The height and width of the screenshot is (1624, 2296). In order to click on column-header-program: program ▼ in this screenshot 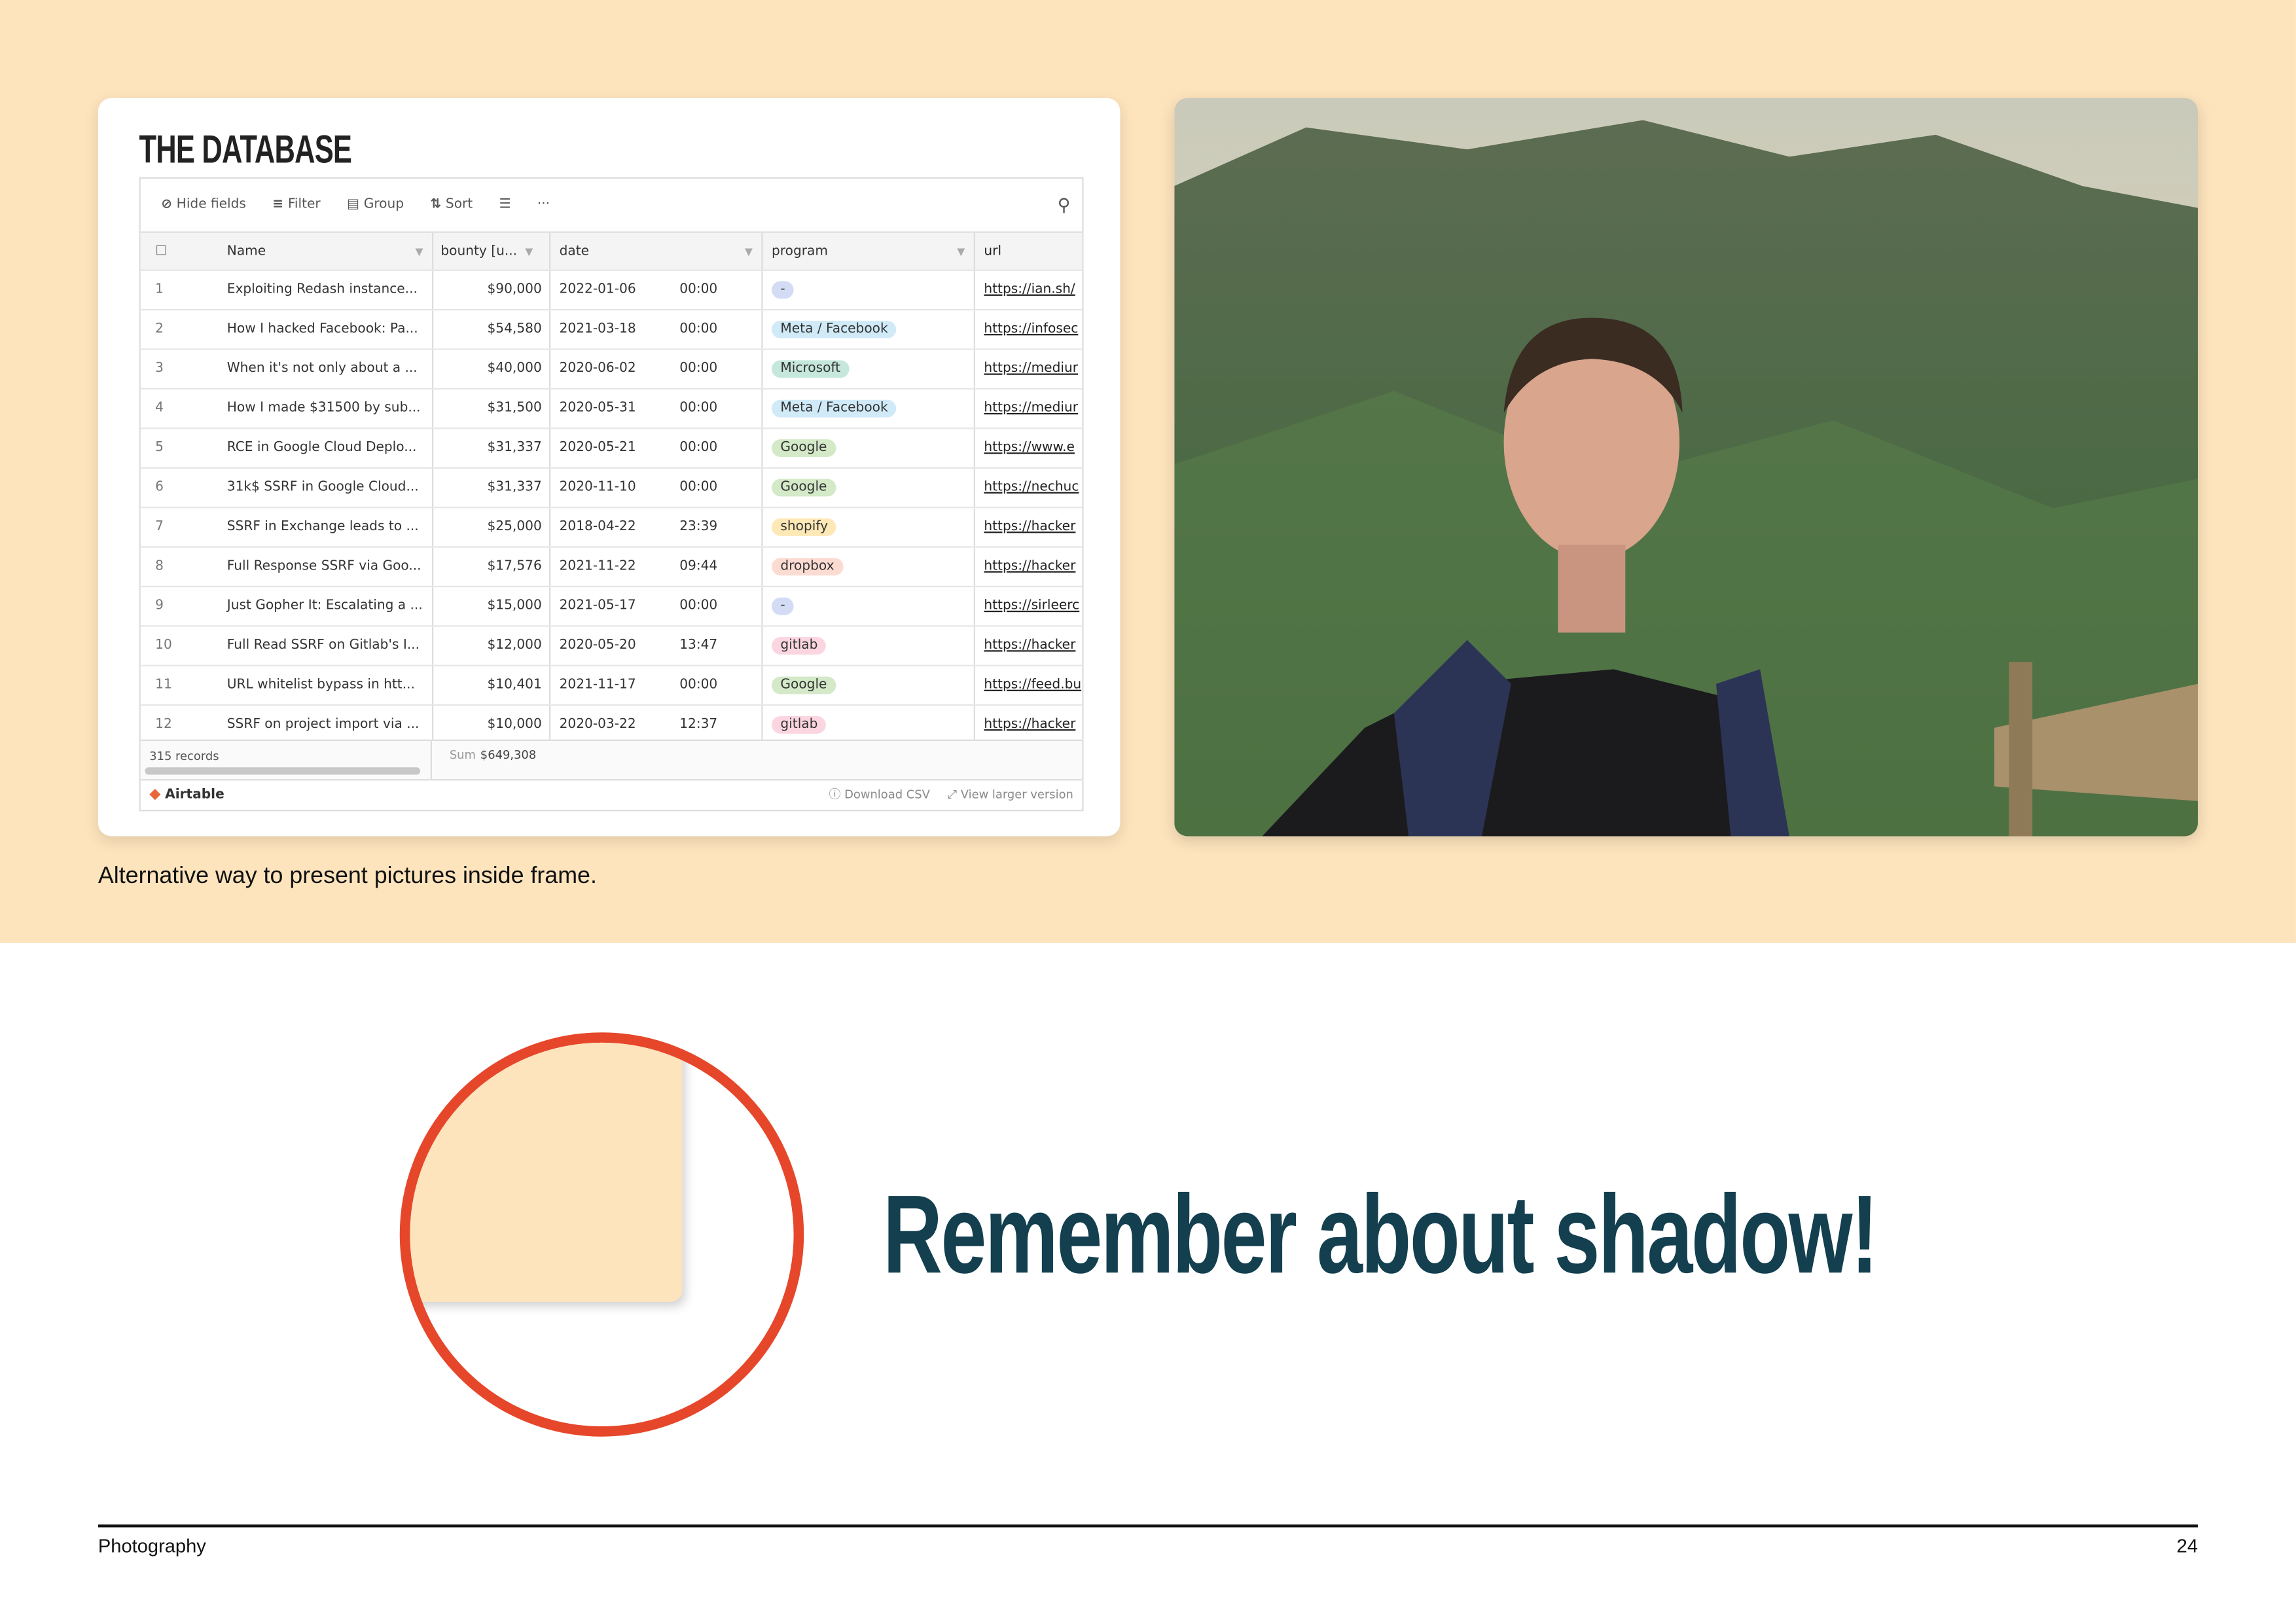, I will do `click(869, 251)`.